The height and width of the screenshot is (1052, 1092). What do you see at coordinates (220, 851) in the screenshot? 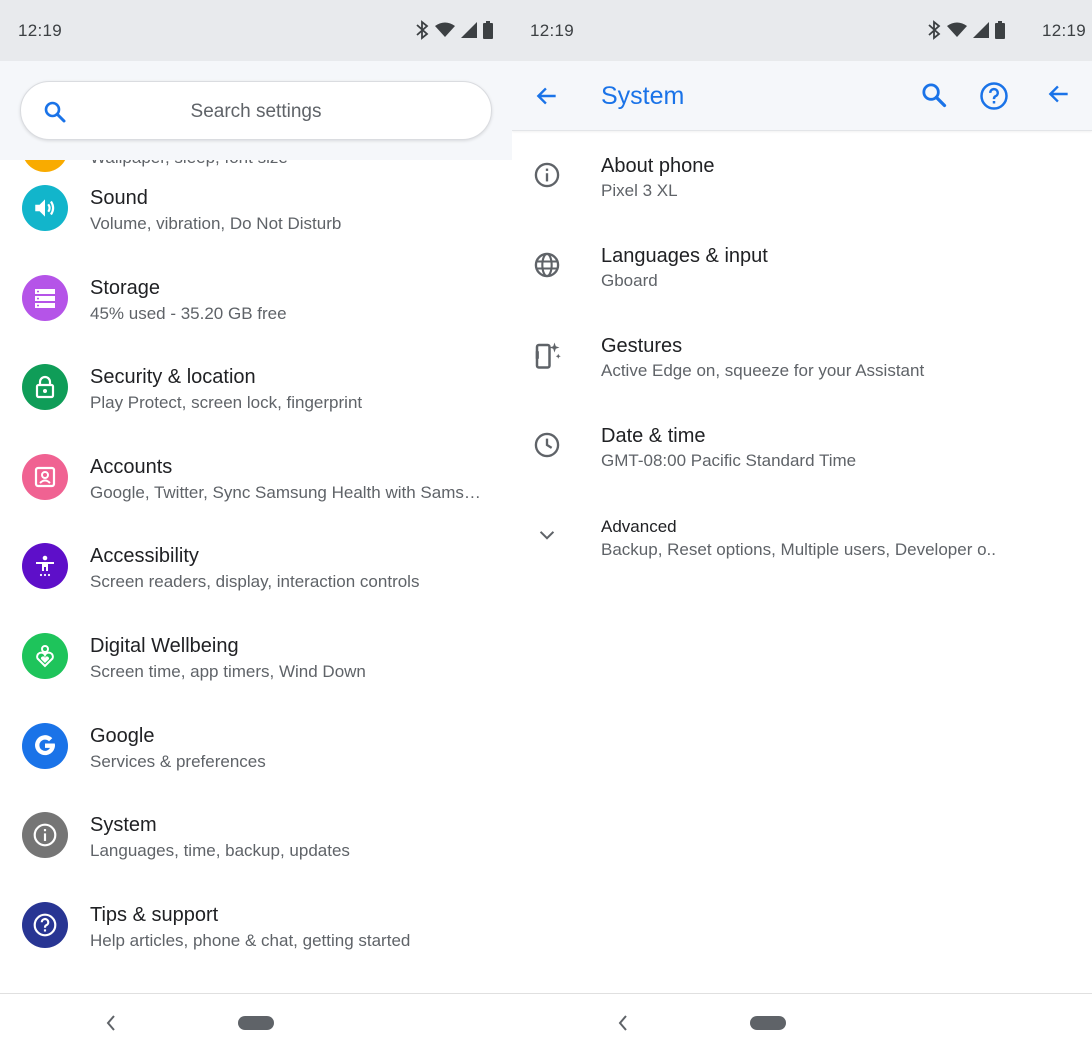
I see `item-subtitle: Languages, time, backup, updates` at bounding box center [220, 851].